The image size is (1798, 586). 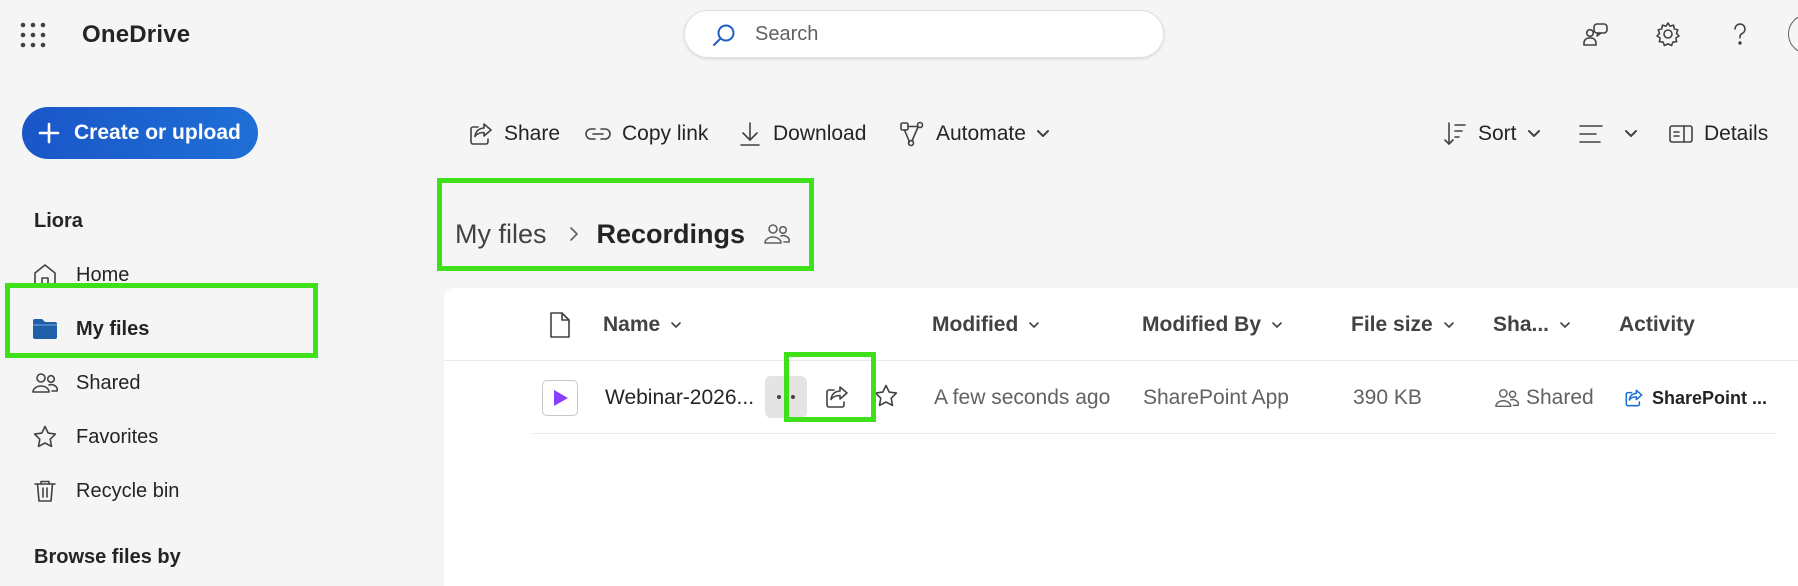 I want to click on breadcrumb-recordings: Recordings, so click(x=671, y=233).